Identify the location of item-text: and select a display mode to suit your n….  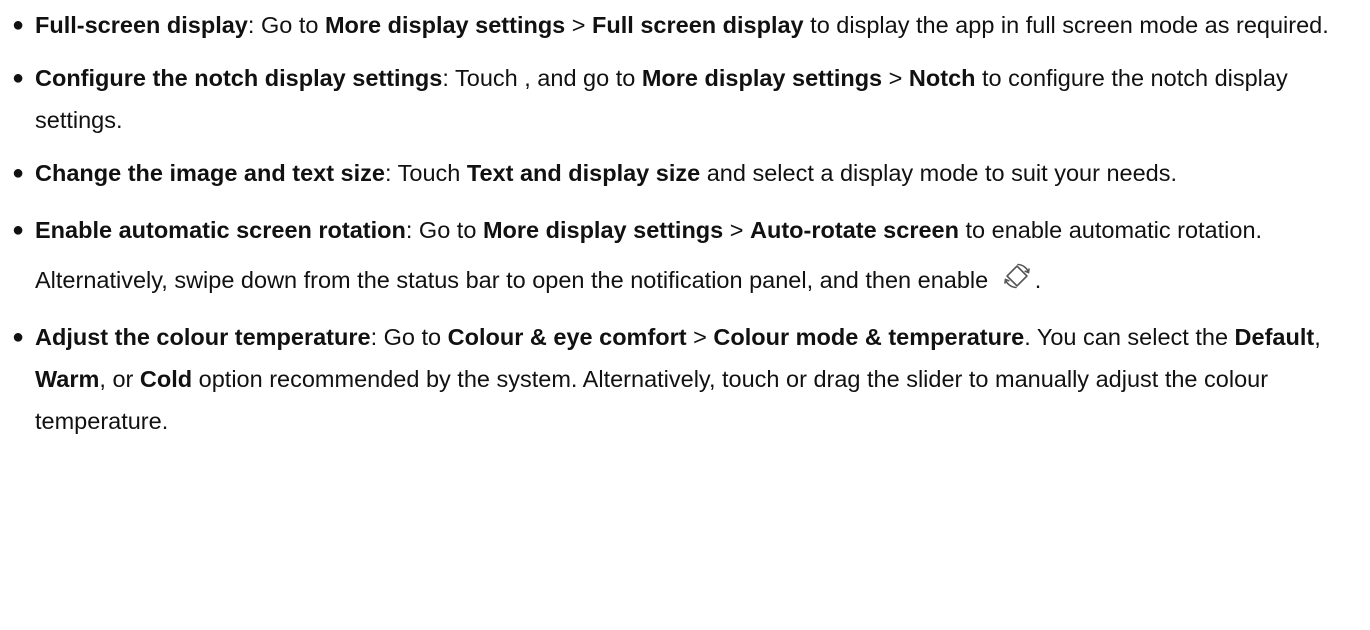
(939, 173).